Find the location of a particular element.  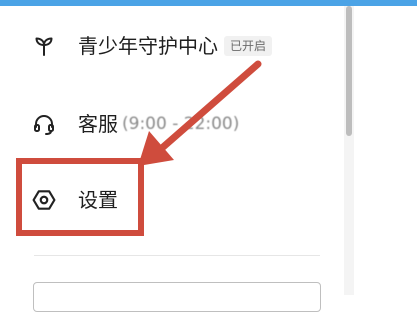

menu-item-customer-service: 客服 (9:00 - 22:00) is located at coordinates (170, 124).